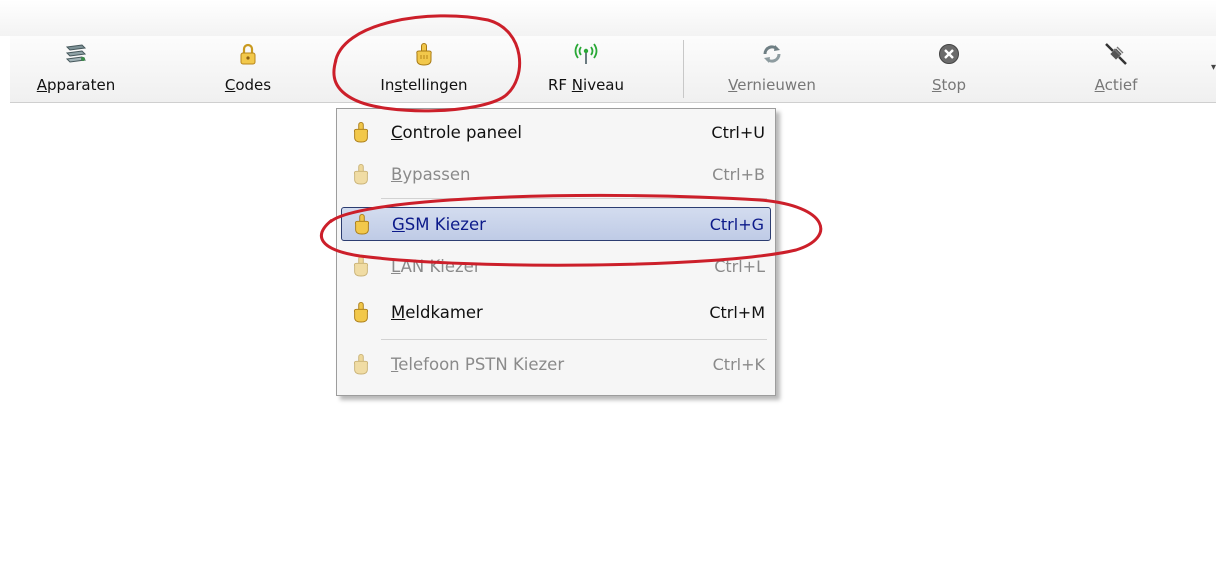 The width and height of the screenshot is (1216, 573). Describe the element at coordinates (431, 174) in the screenshot. I see `menu-item-label: Bypassen` at that location.